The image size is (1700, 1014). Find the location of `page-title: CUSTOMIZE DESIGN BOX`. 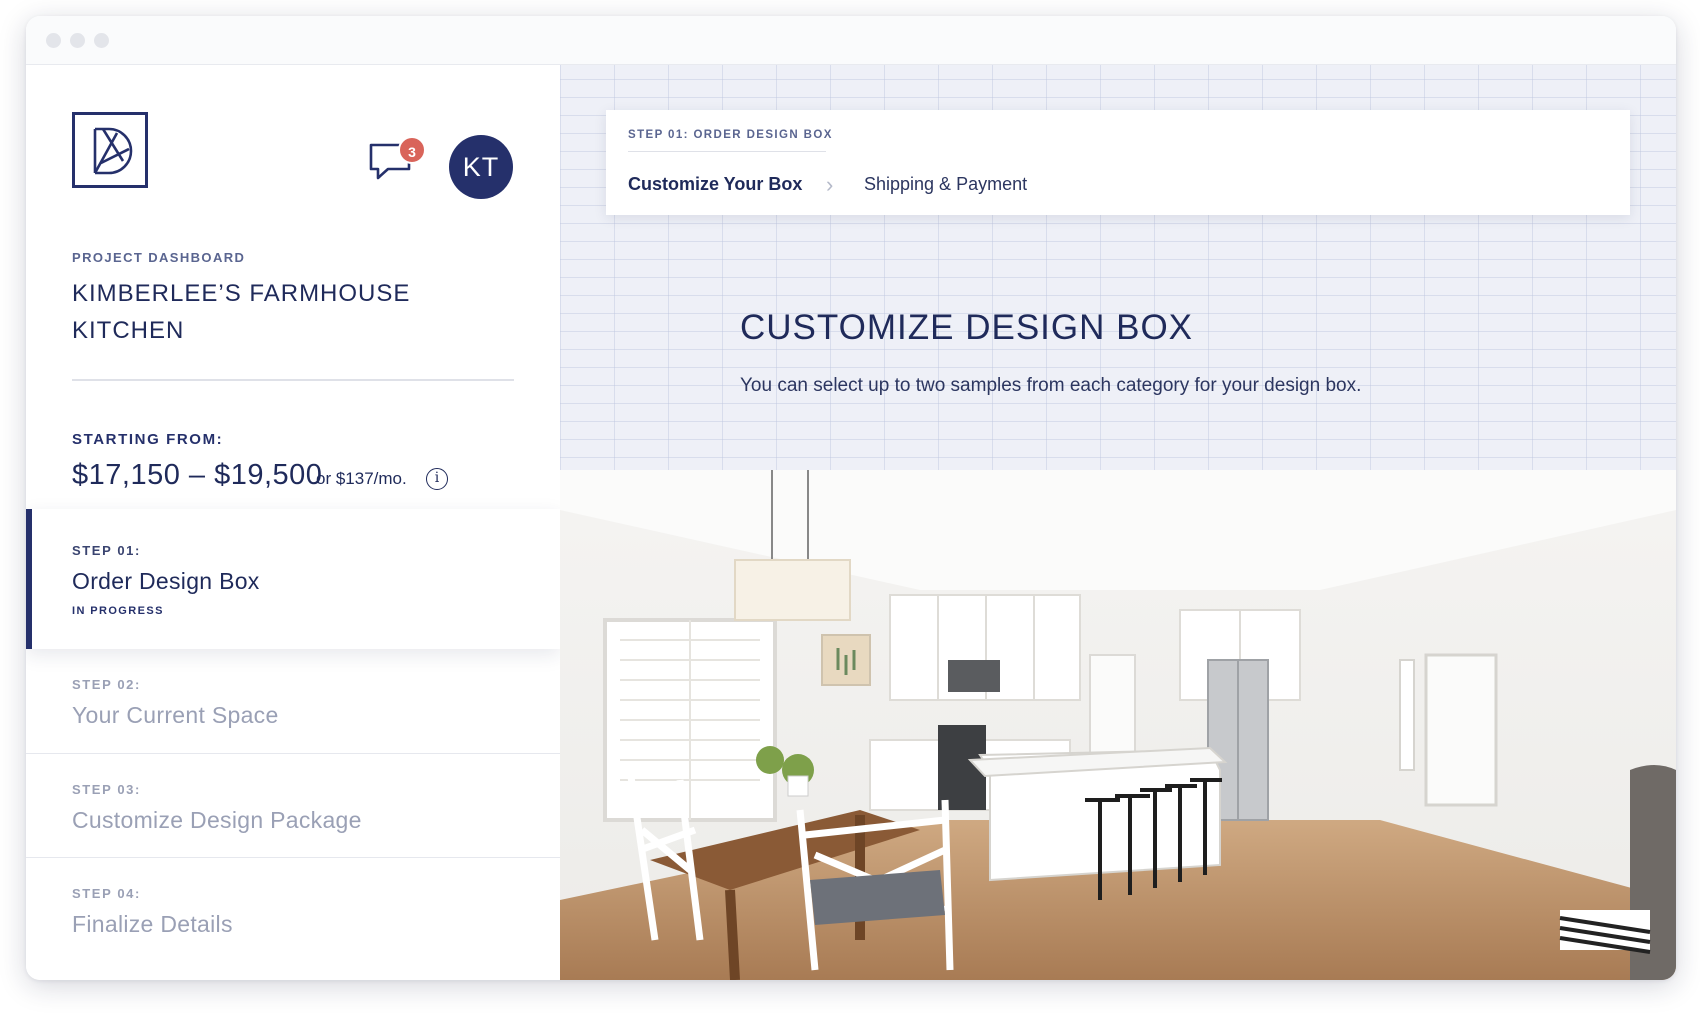

page-title: CUSTOMIZE DESIGN BOX is located at coordinates (967, 327).